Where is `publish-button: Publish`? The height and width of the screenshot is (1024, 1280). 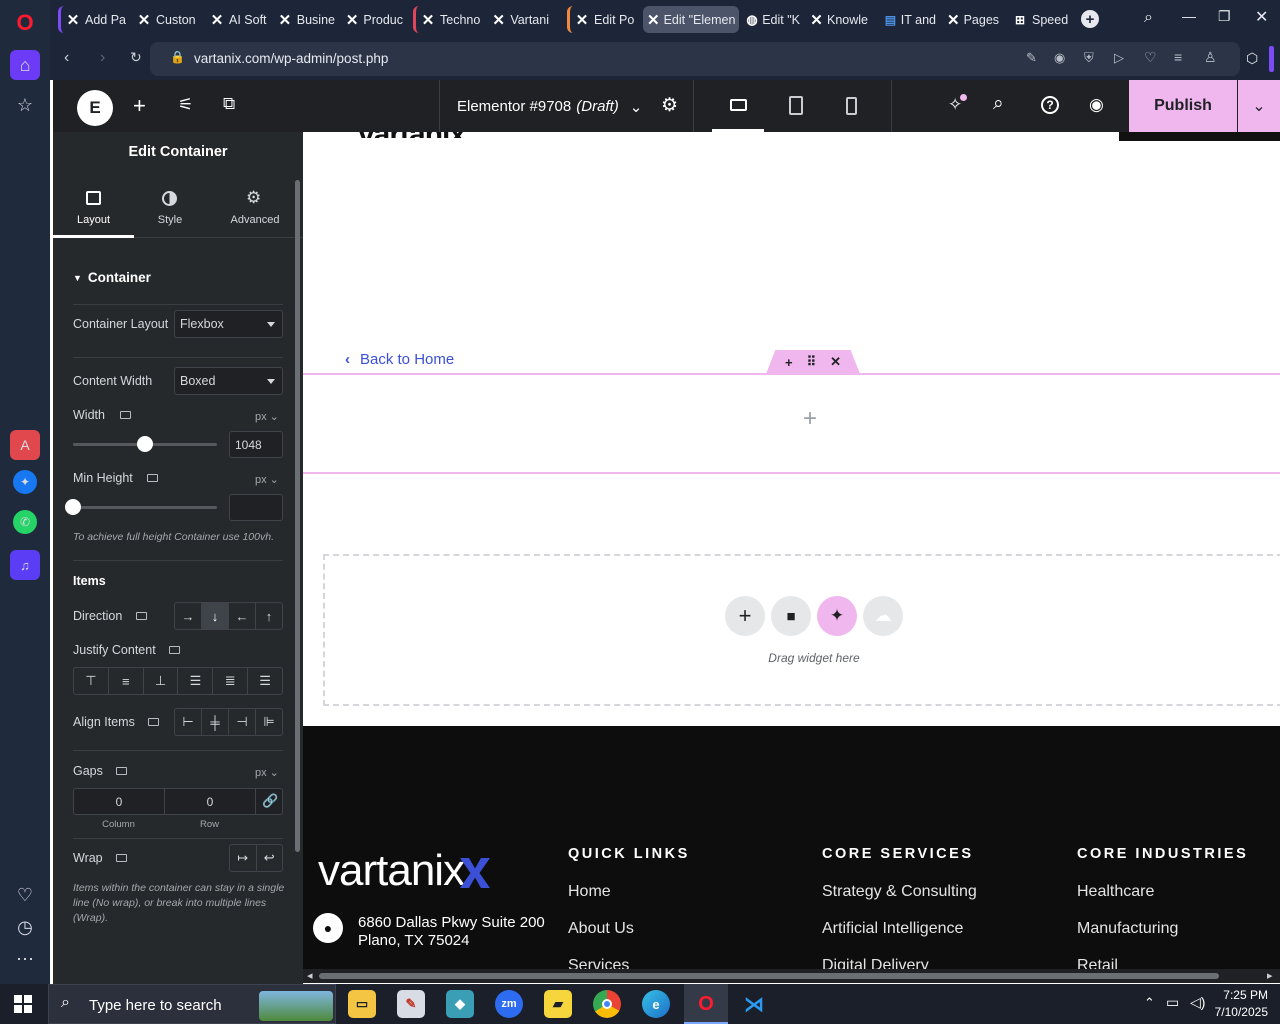 publish-button: Publish is located at coordinates (1183, 106).